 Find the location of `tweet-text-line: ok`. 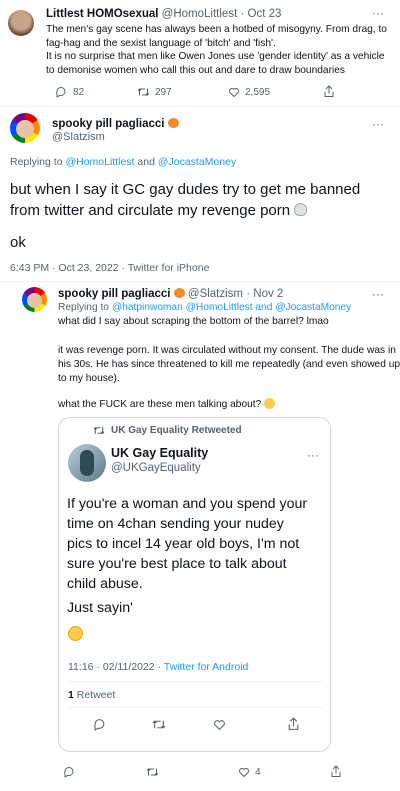

tweet-text-line: ok is located at coordinates (18, 242).